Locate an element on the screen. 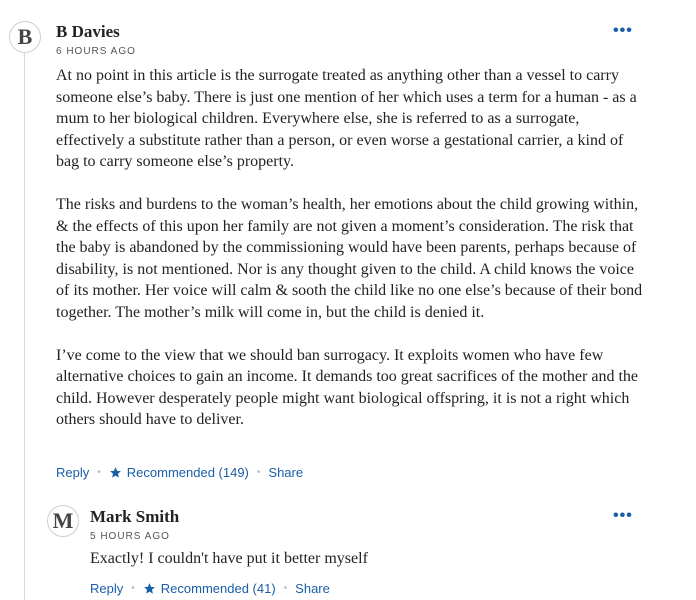 The image size is (696, 600). comment-actions: Reply • Recommended (149) • Share is located at coordinates (179, 472).